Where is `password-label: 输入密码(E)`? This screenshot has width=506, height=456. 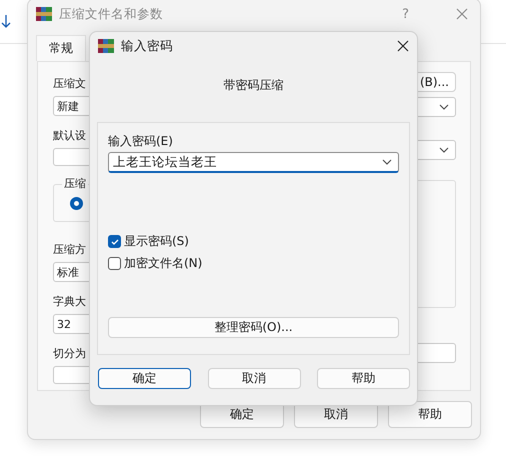
password-label: 输入密码(E) is located at coordinates (140, 141).